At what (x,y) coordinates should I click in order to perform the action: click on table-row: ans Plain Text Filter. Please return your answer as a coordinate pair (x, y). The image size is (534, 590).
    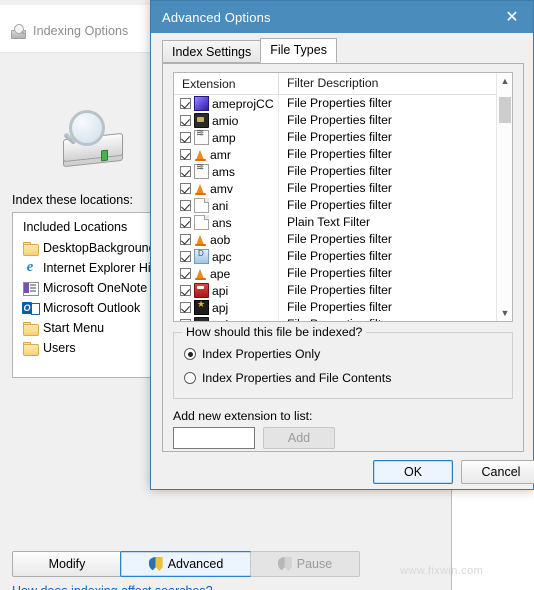
    Looking at the image, I should click on (343, 222).